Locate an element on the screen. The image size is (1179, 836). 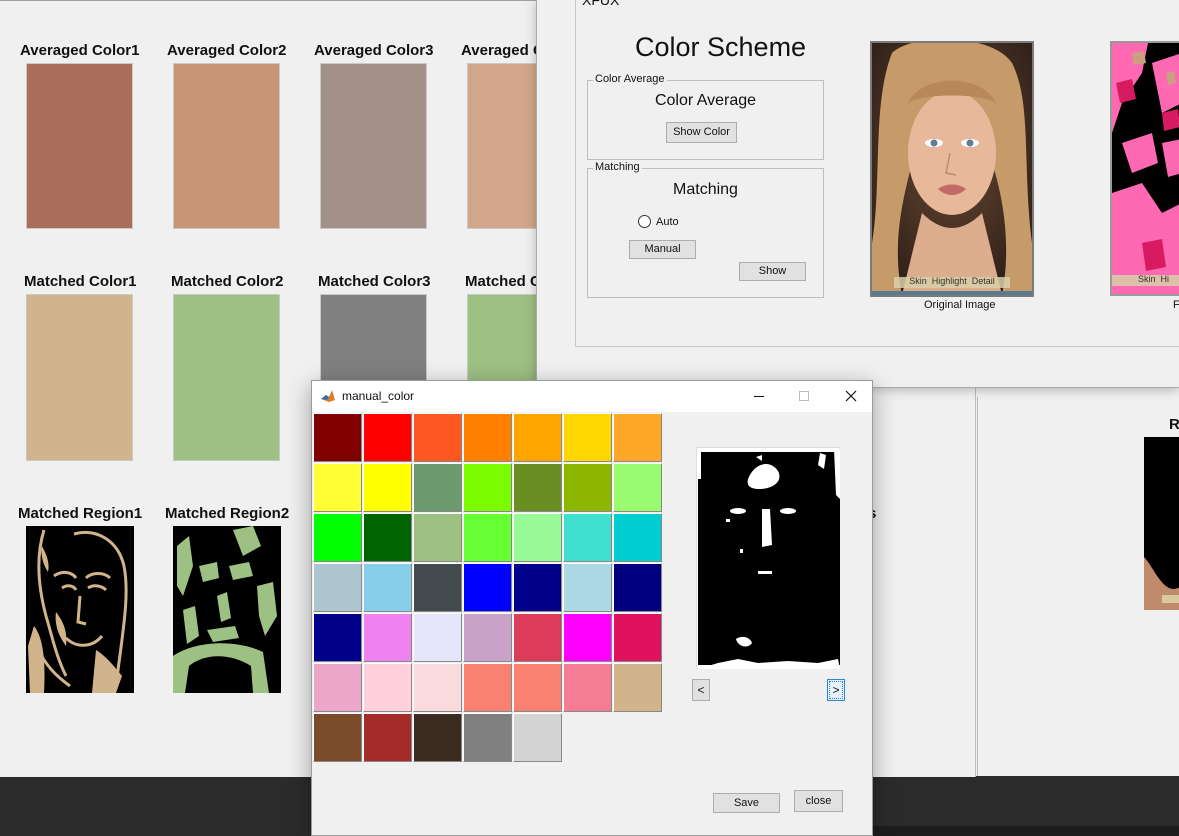
matching-legend: Matching is located at coordinates (617, 167).